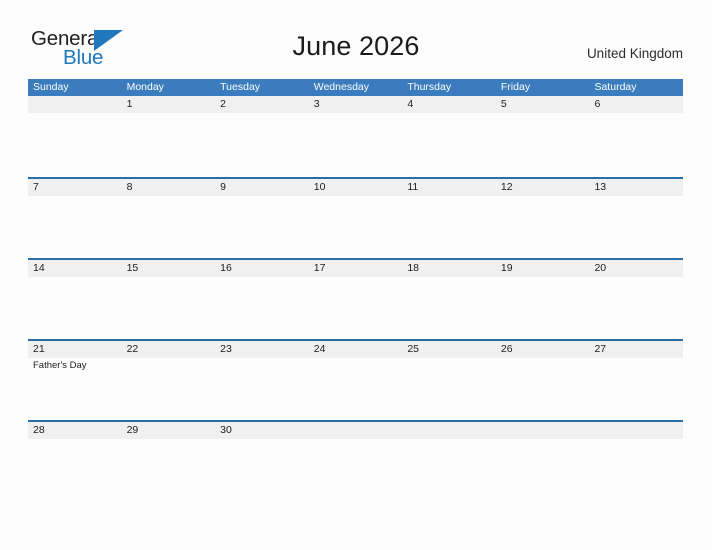  What do you see at coordinates (636, 349) in the screenshot?
I see `day-cell: 27` at bounding box center [636, 349].